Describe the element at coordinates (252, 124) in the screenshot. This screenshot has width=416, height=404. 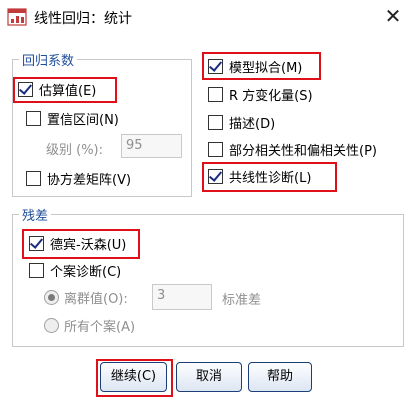
I see `descriptives-label: 描述(D)` at that location.